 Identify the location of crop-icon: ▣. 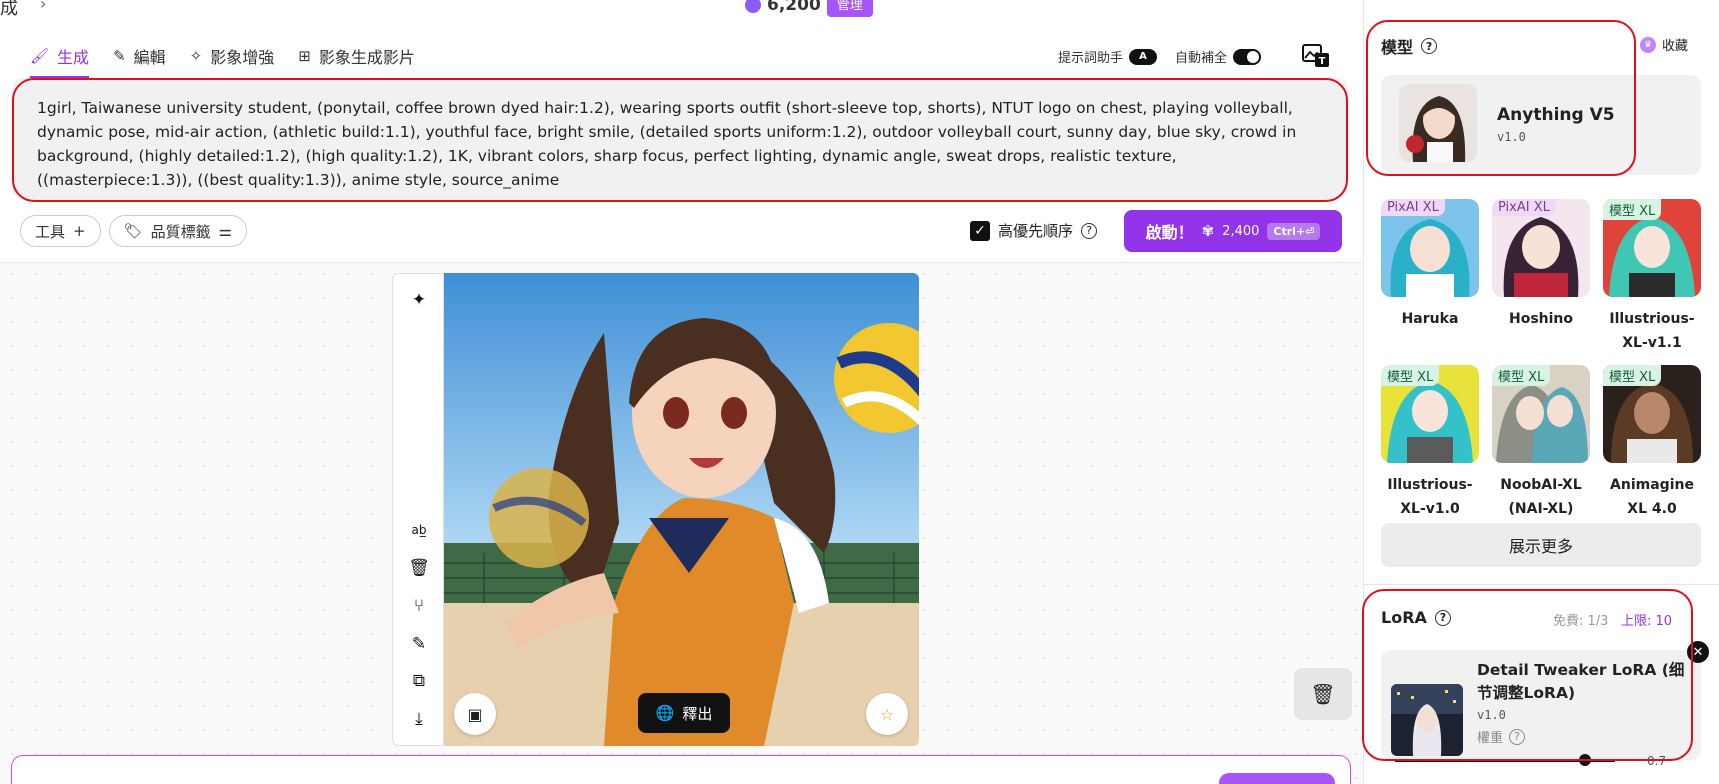
(475, 714).